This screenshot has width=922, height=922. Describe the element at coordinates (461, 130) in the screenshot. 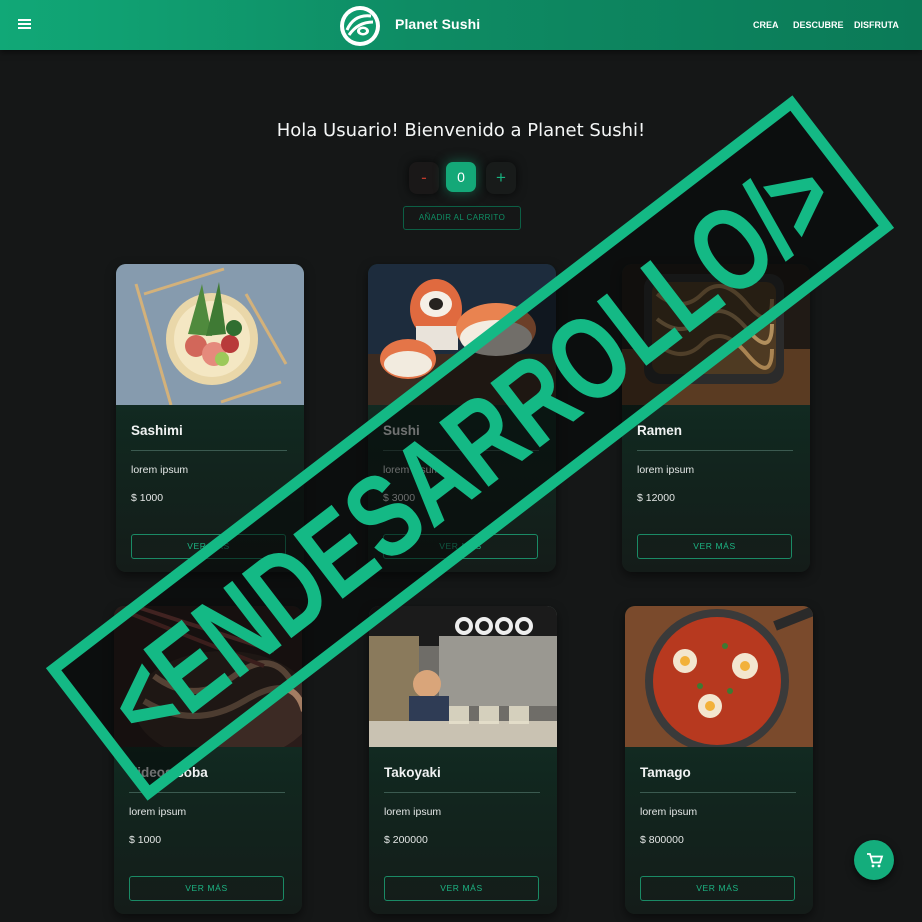

I see `welcome-heading: Hola Usuario! Bienvenido a Planet Sushi!` at that location.